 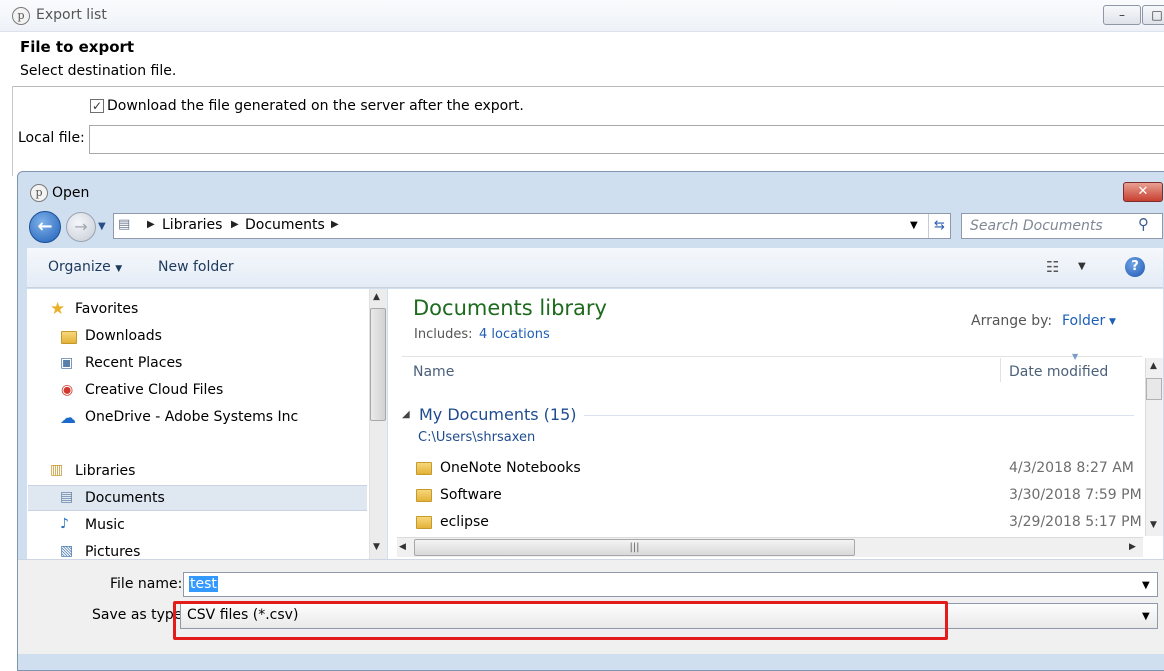 What do you see at coordinates (498, 414) in the screenshot?
I see `group-title: My Documents (15)` at bounding box center [498, 414].